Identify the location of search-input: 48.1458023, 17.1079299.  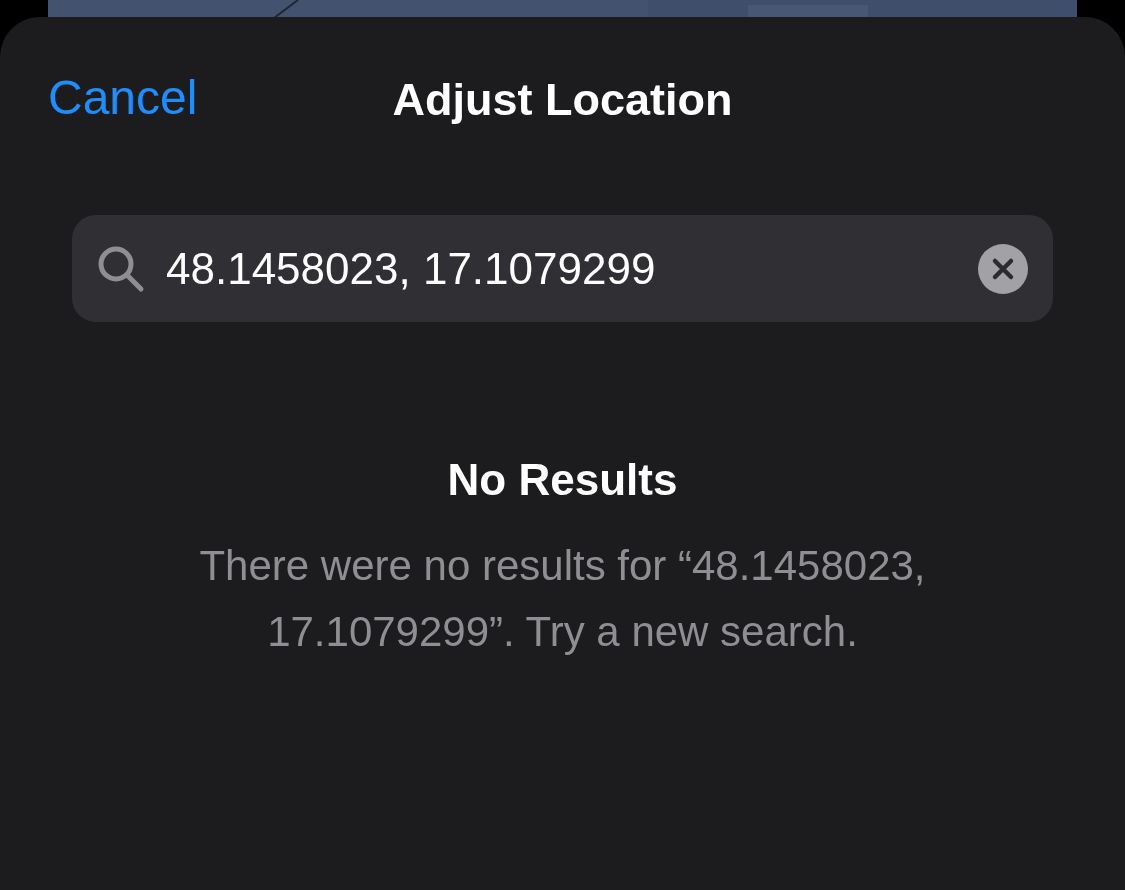
(561, 268).